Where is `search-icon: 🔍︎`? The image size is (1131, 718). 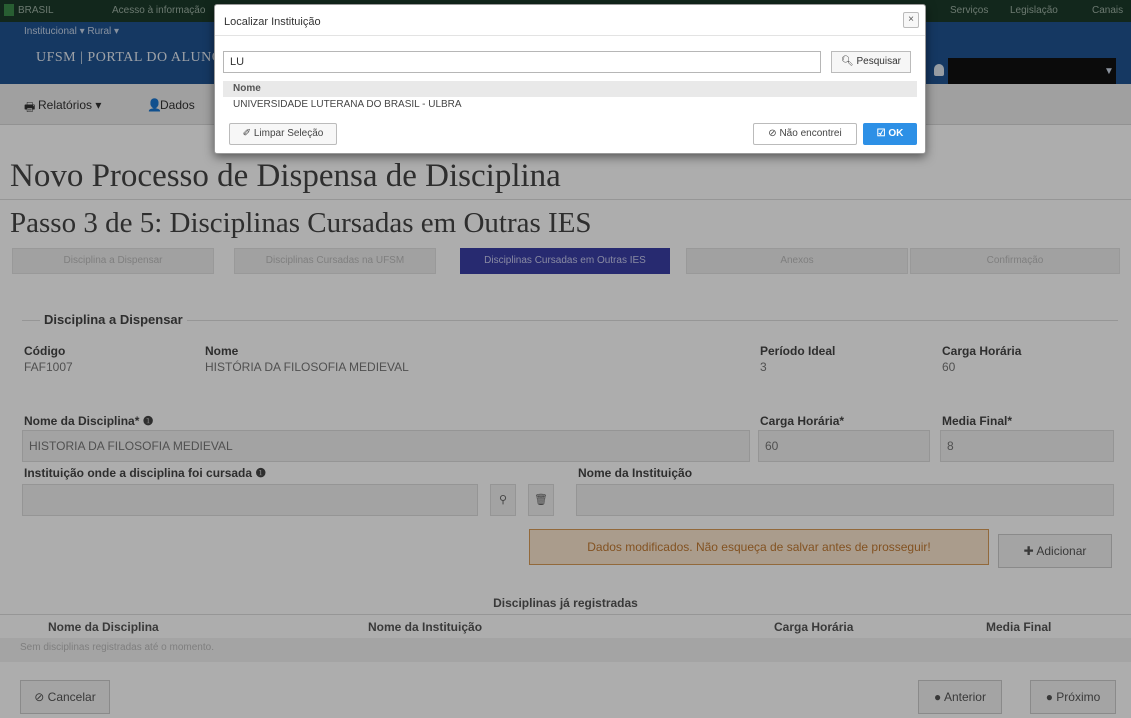
search-icon: 🔍︎ is located at coordinates (849, 61).